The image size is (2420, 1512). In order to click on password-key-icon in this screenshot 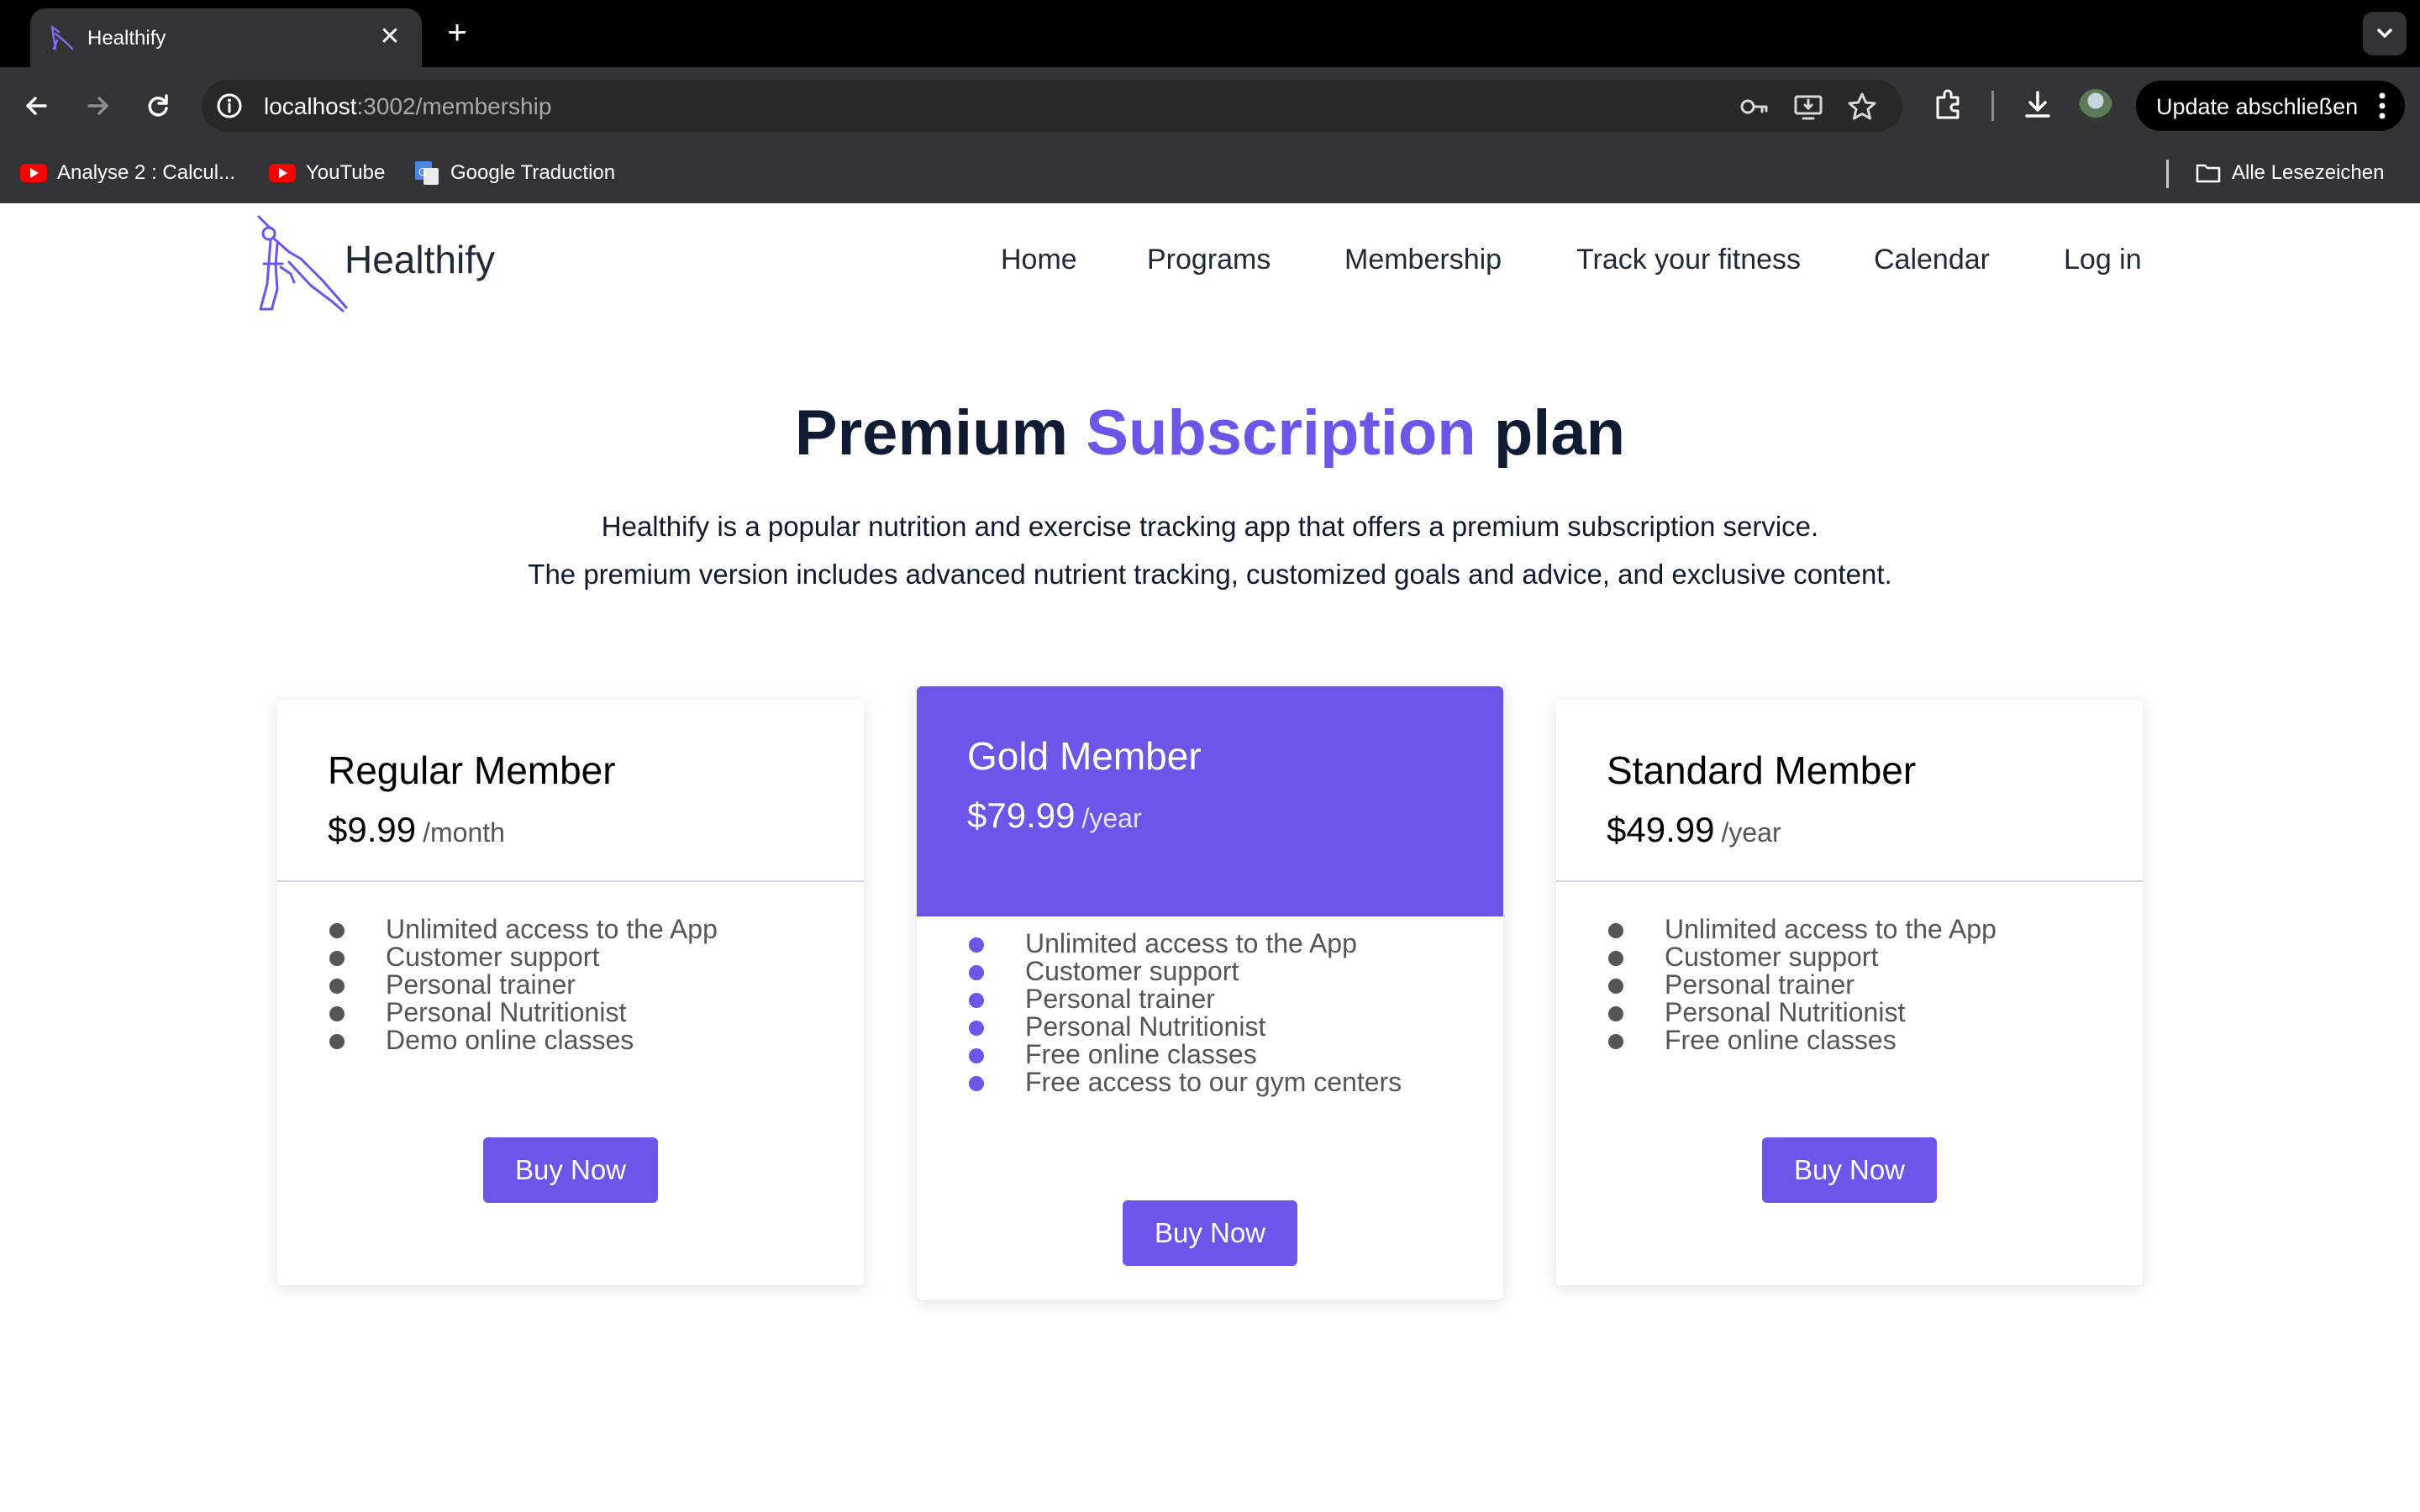, I will do `click(1754, 106)`.